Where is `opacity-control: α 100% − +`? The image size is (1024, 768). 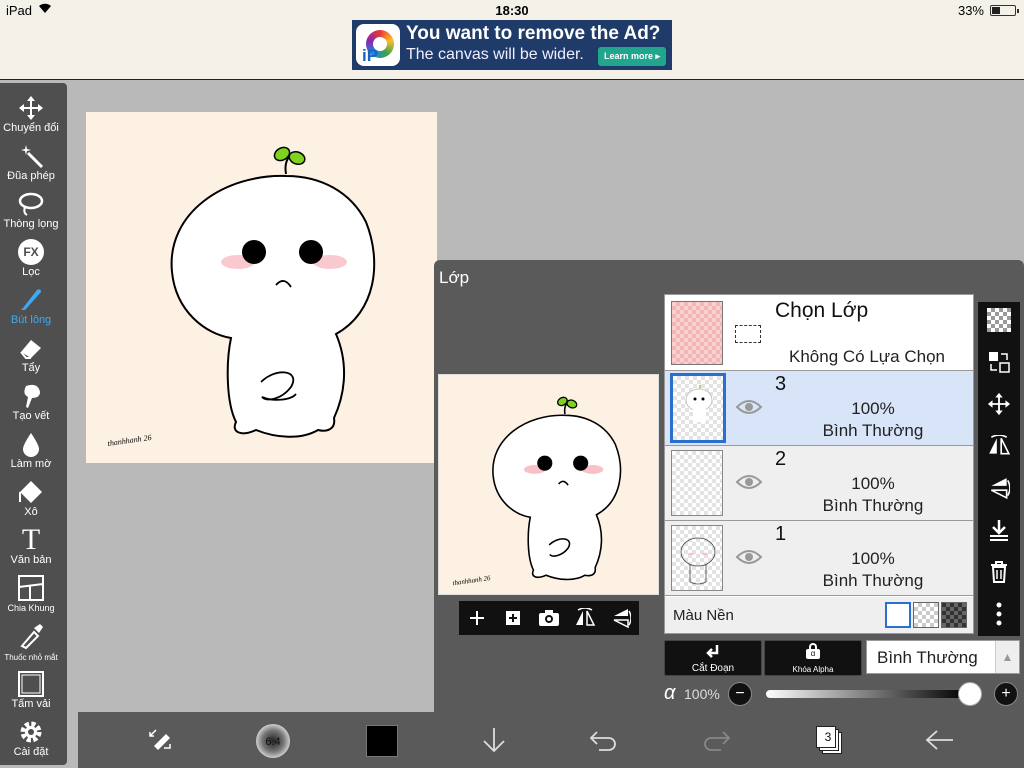 opacity-control: α 100% − + is located at coordinates (842, 695).